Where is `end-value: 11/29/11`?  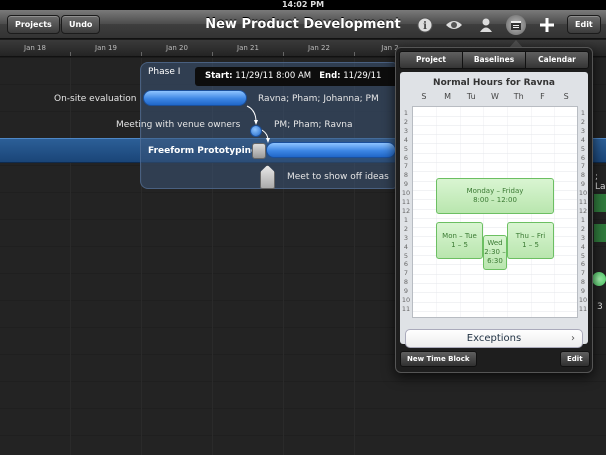 end-value: 11/29/11 is located at coordinates (362, 76).